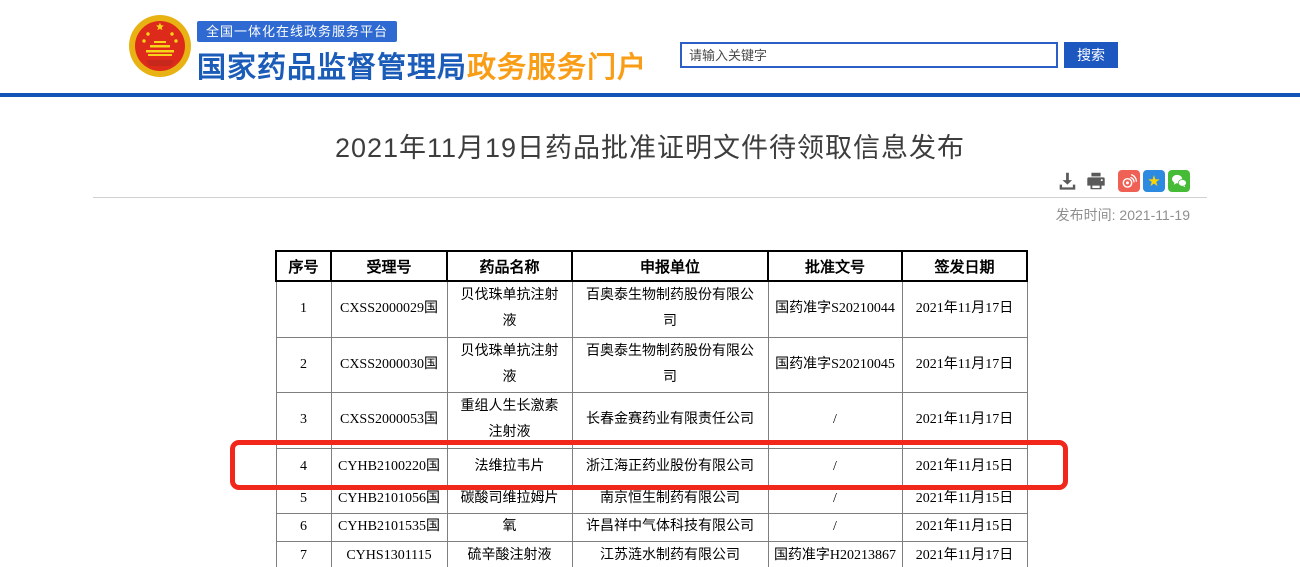 Image resolution: width=1300 pixels, height=567 pixels. Describe the element at coordinates (389, 266) in the screenshot. I see `column-header: 受理号` at that location.